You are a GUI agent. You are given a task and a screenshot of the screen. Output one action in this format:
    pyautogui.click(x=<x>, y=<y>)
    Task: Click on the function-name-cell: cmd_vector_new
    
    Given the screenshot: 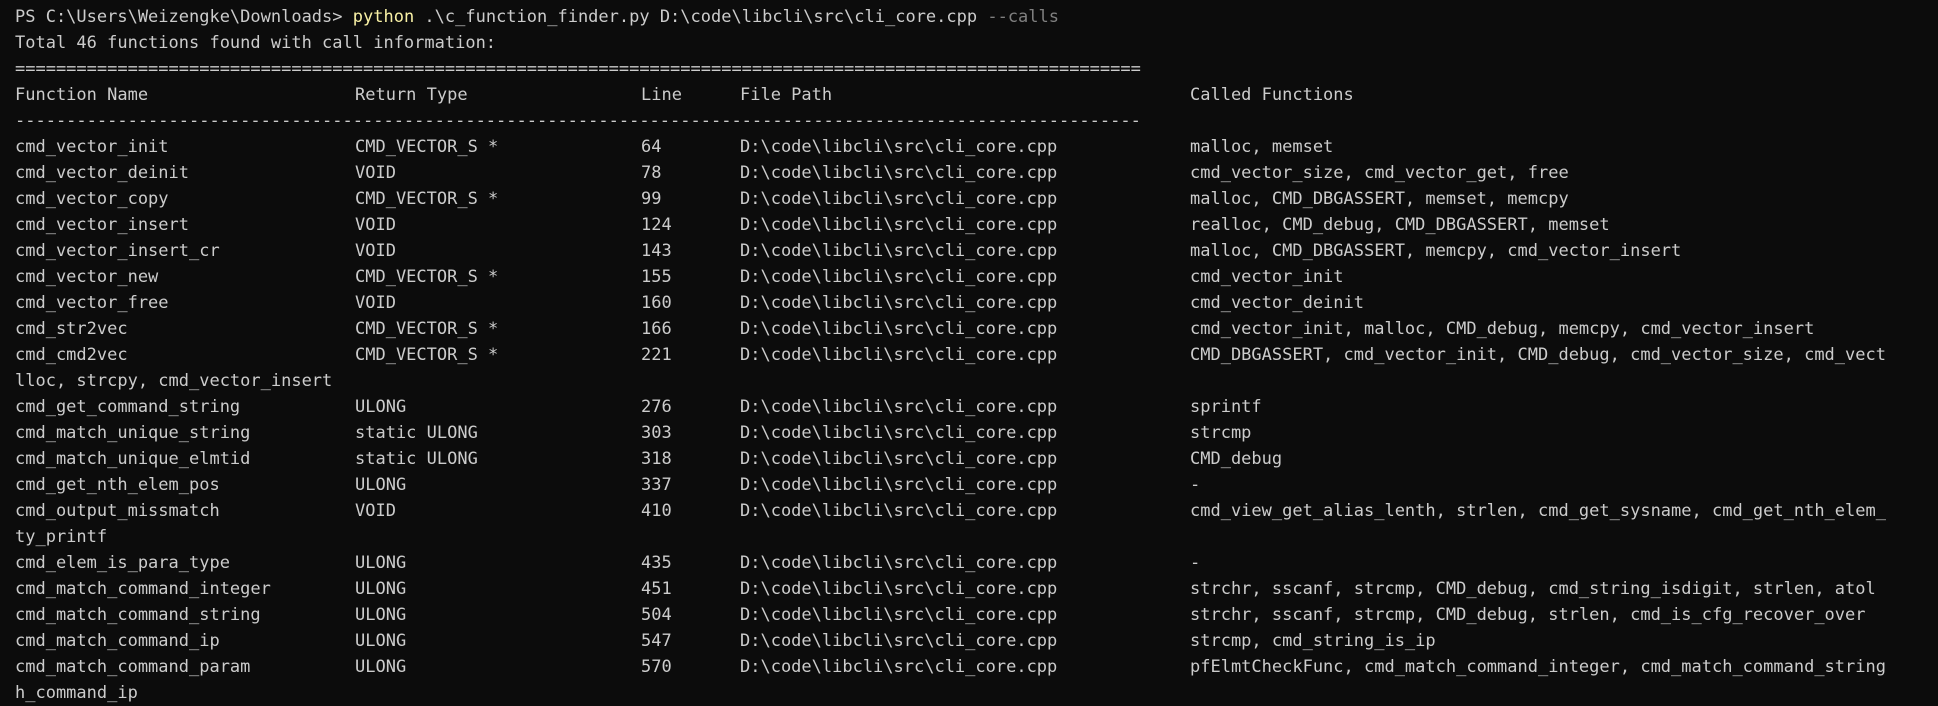 What is the action you would take?
    pyautogui.click(x=87, y=277)
    